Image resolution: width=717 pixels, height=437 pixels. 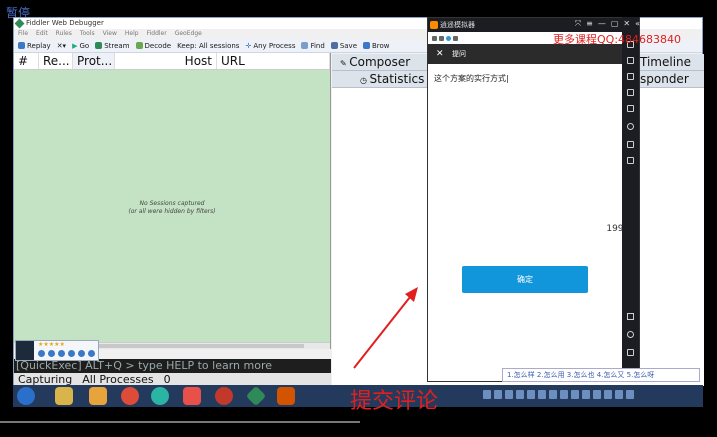 I want to click on fullscreen-icon: ⤧, so click(x=578, y=24).